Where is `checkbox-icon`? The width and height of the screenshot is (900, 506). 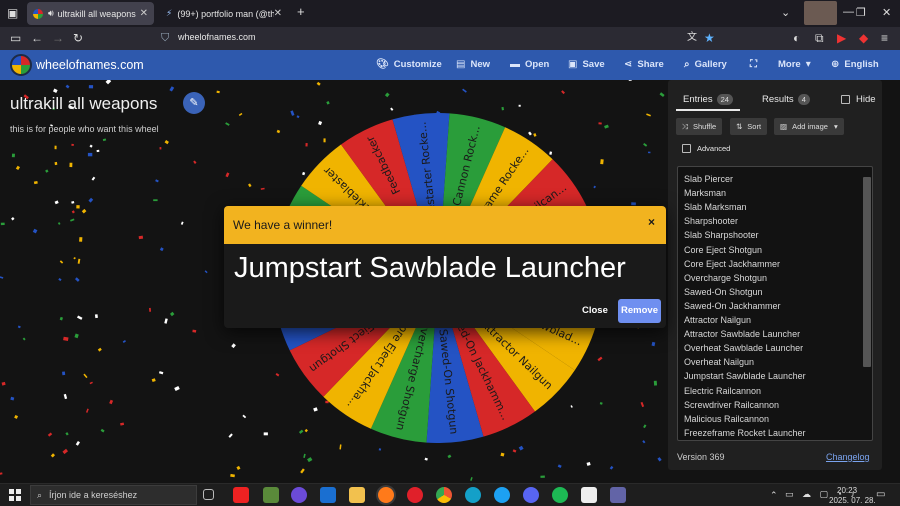
checkbox-icon is located at coordinates (686, 148).